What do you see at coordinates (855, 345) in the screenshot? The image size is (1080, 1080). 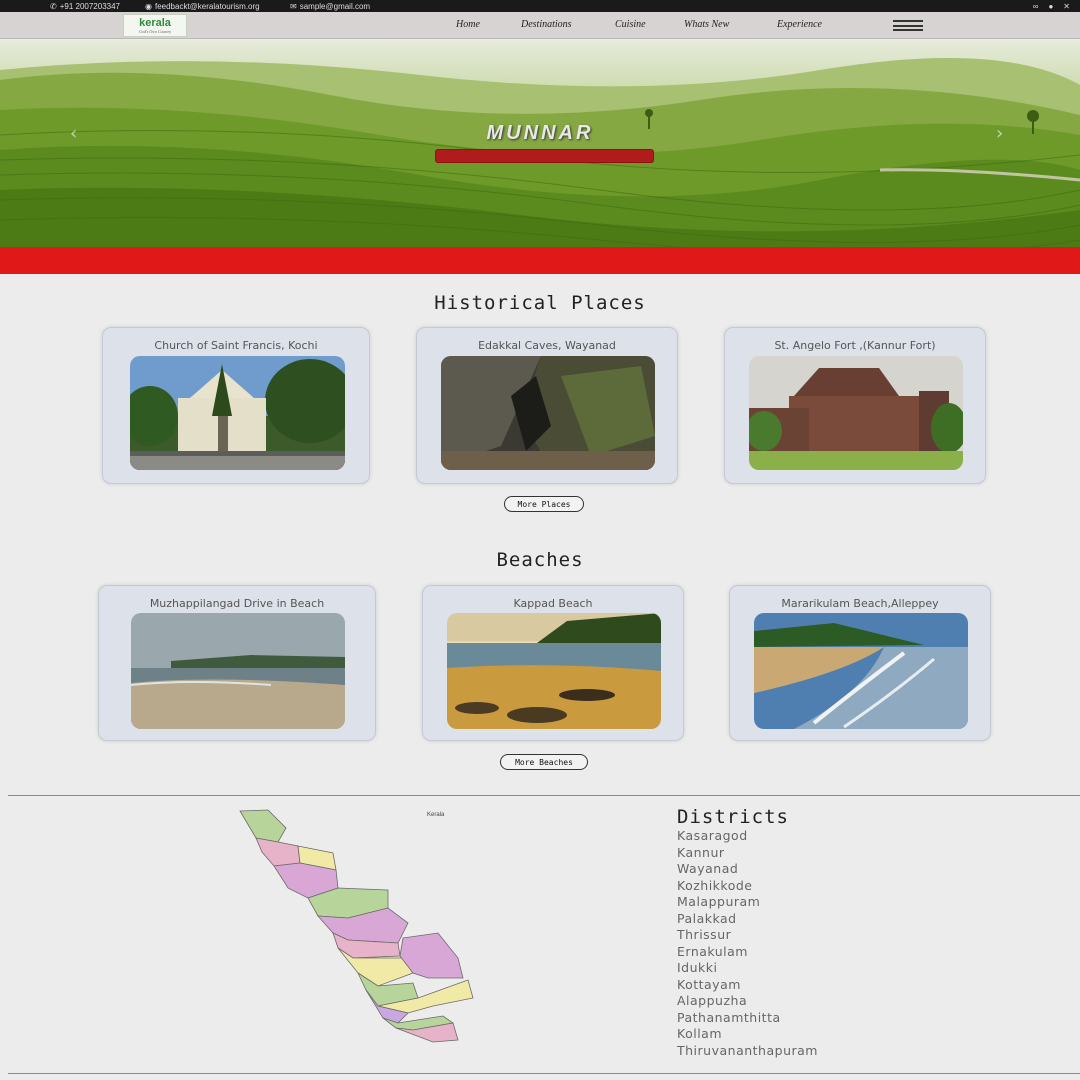 I see `card-title: St. Angelo Fort ,(Kannur Fort)` at bounding box center [855, 345].